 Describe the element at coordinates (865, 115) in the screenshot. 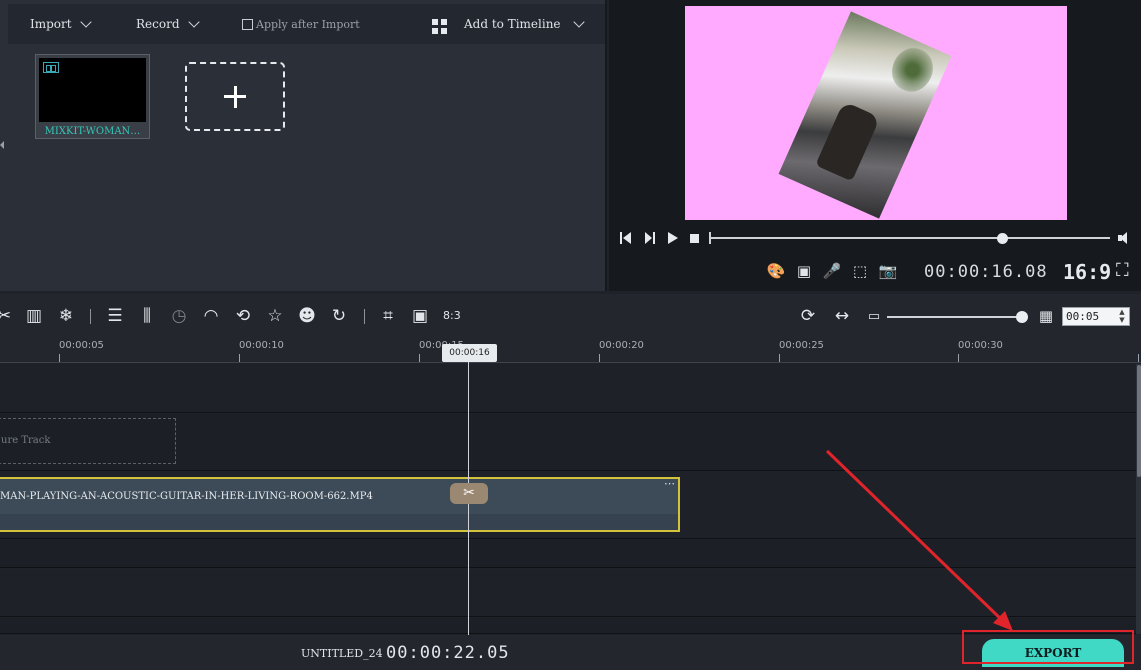

I see `preview-video-frame` at that location.